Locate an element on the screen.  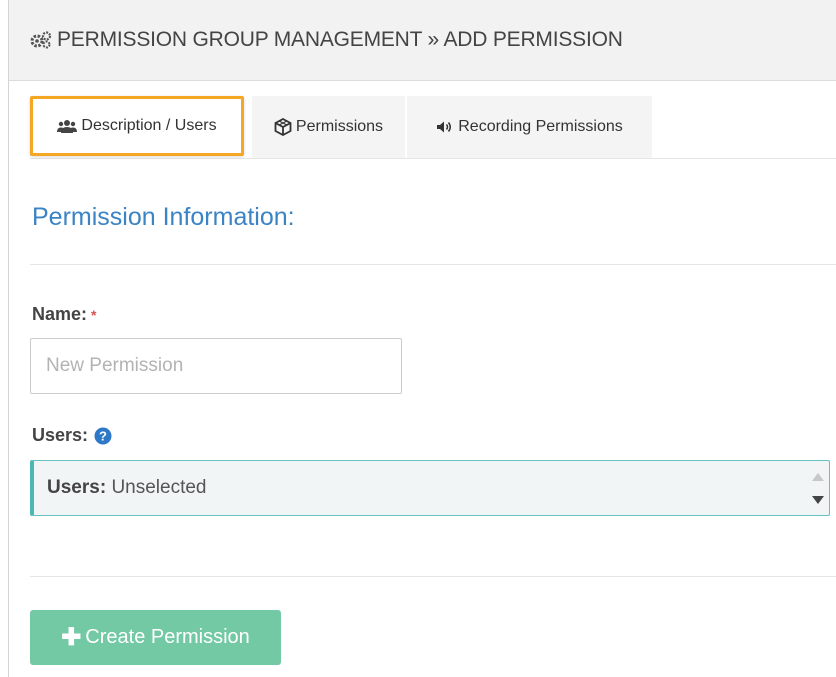
required-indicator: * is located at coordinates (94, 314).